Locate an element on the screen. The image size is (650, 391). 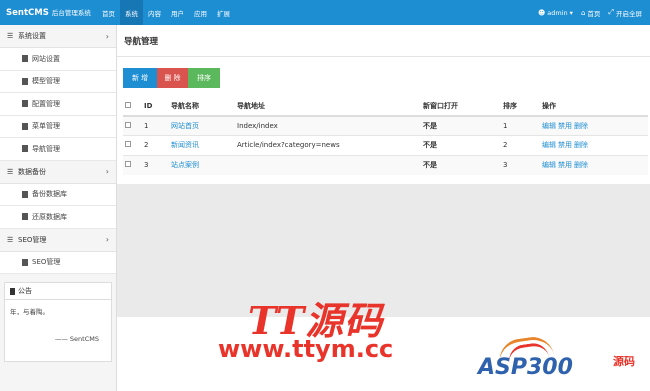
group-label: SEO管理 is located at coordinates (32, 239).